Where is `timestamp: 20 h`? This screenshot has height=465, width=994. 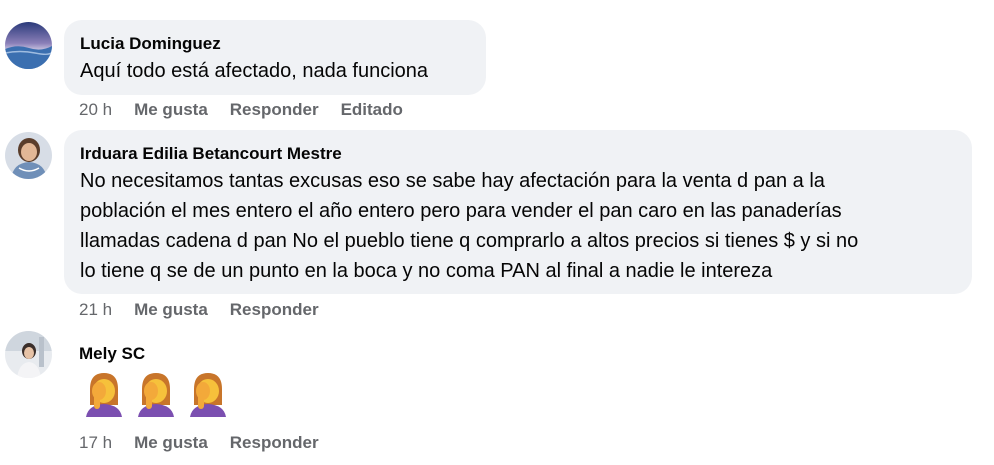 timestamp: 20 h is located at coordinates (95, 110).